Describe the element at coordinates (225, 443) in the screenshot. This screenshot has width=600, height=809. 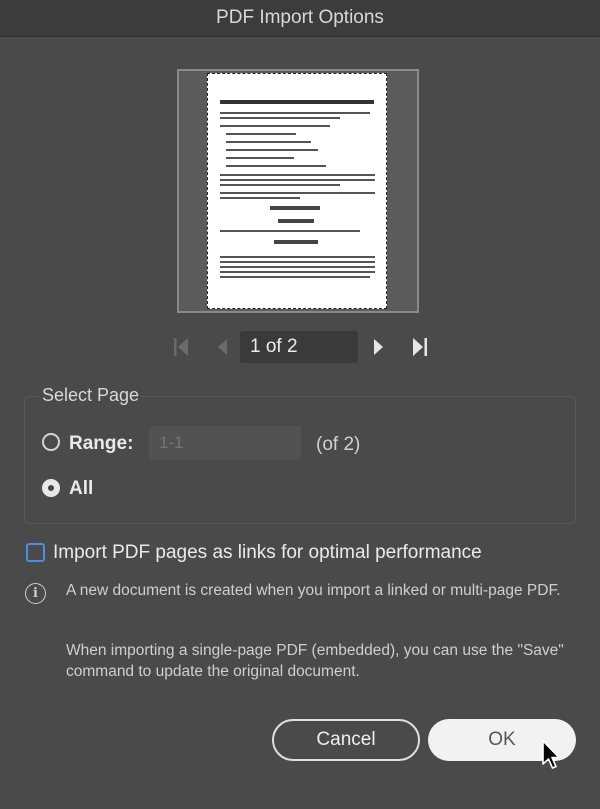
I see `range-input: 1-1` at that location.